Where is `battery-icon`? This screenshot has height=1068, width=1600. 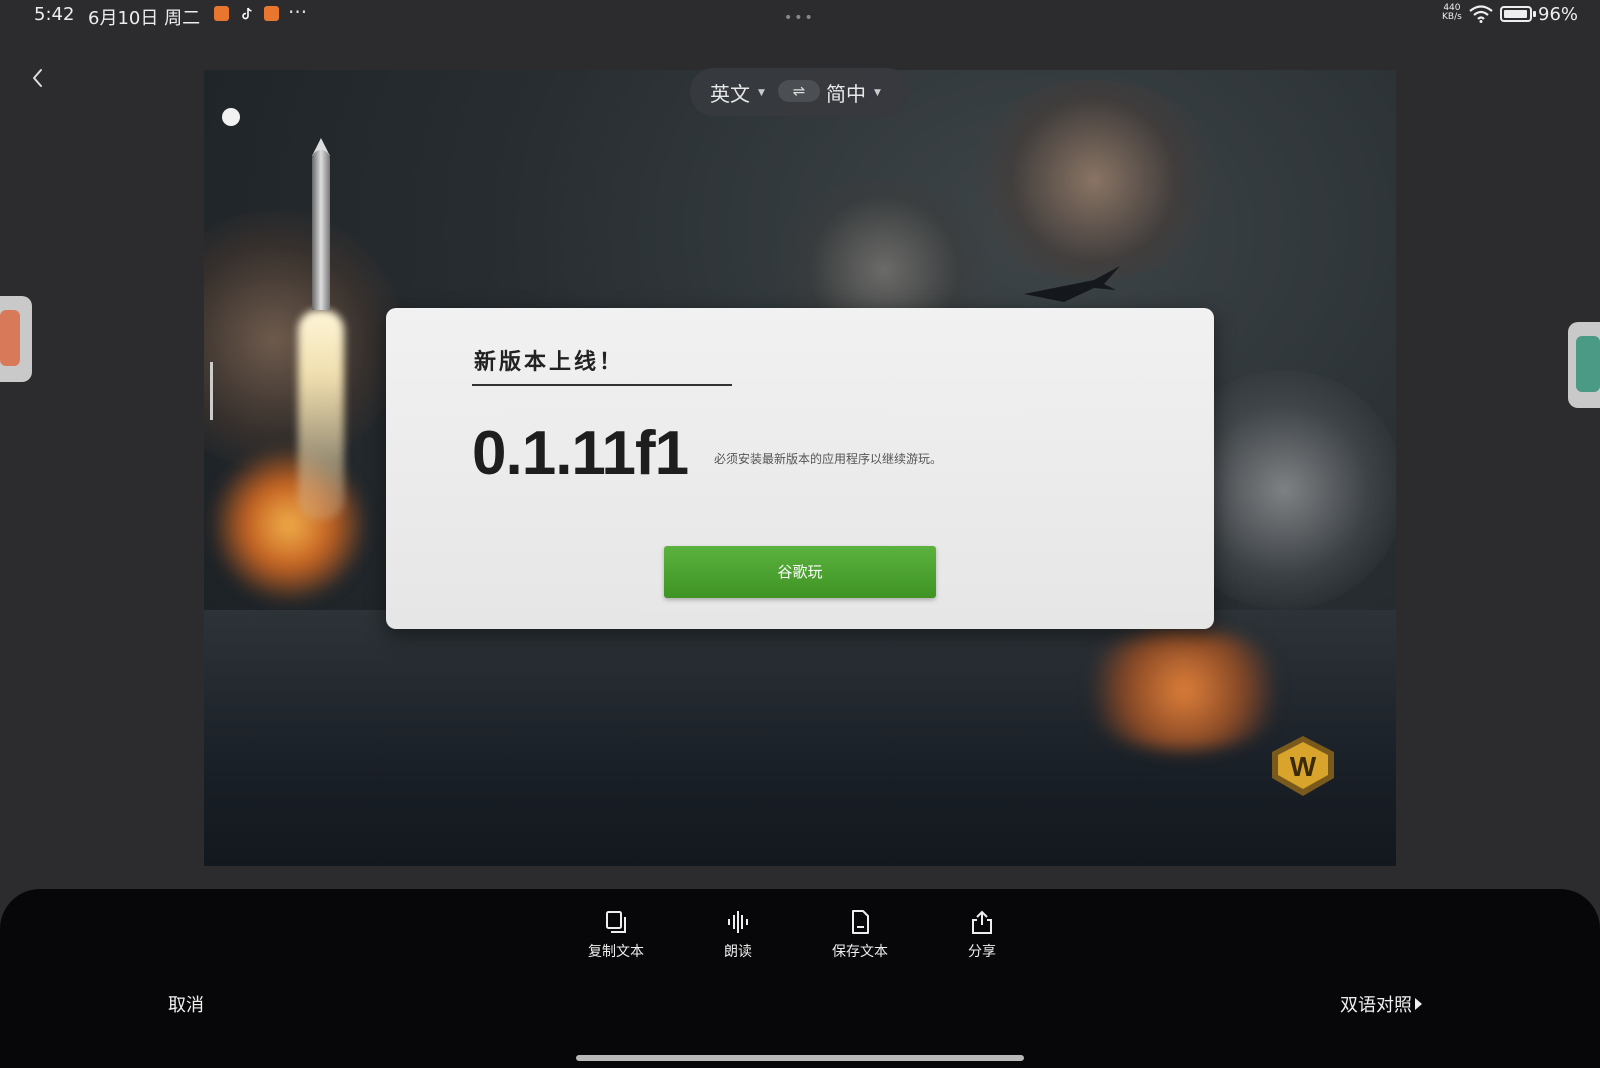 battery-icon is located at coordinates (1518, 14).